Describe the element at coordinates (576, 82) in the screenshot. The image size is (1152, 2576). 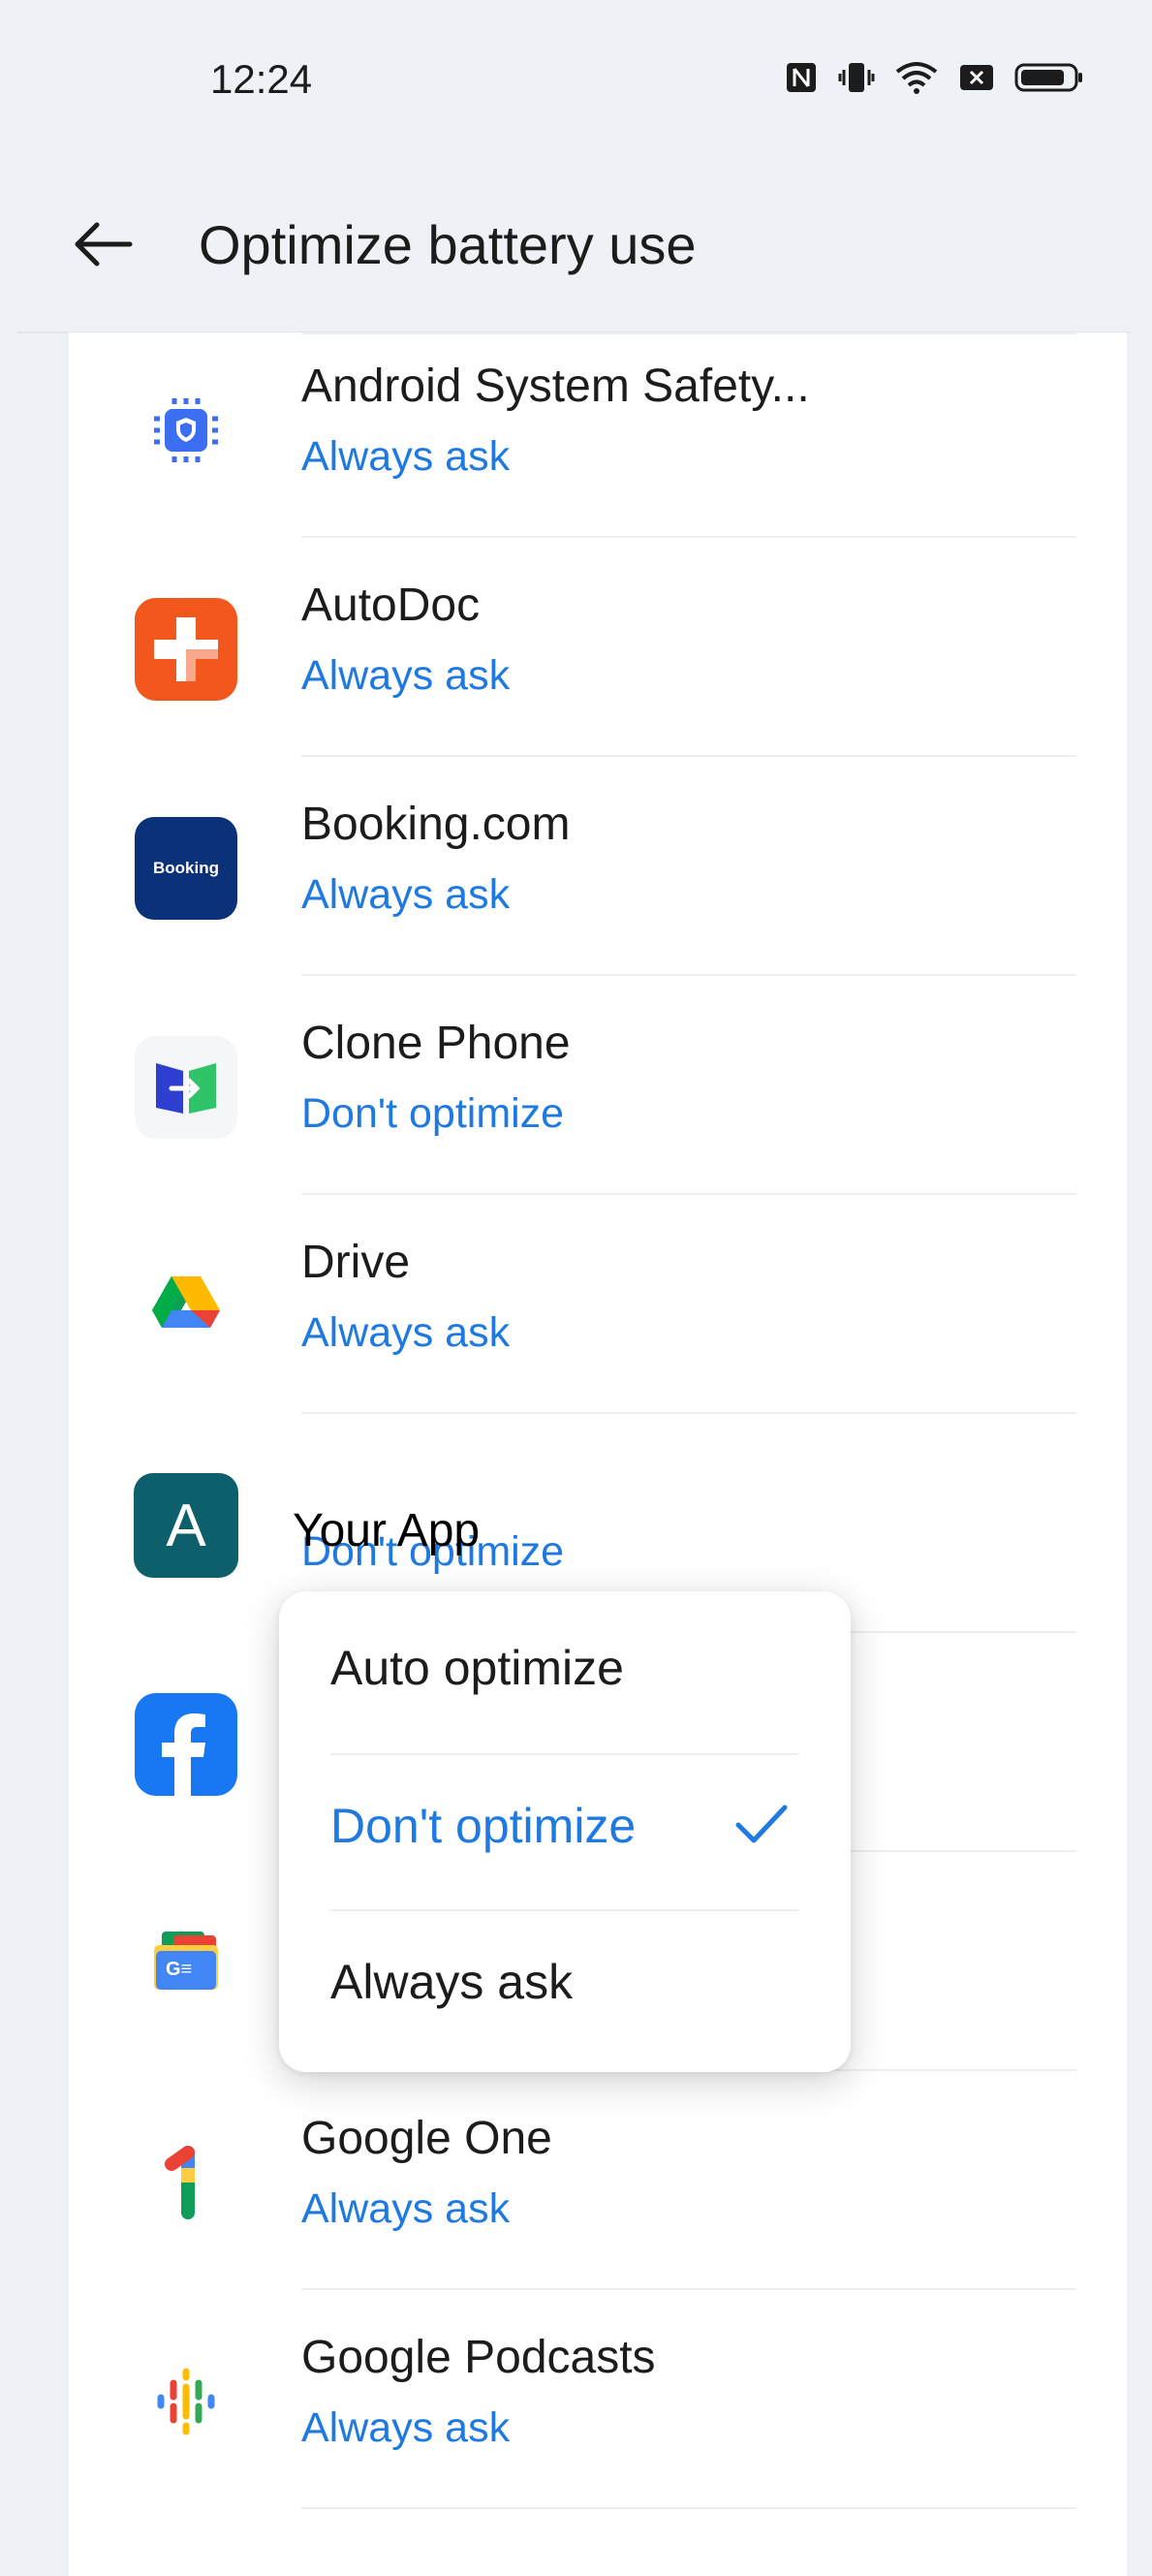
I see `status-bar: 12:24` at that location.